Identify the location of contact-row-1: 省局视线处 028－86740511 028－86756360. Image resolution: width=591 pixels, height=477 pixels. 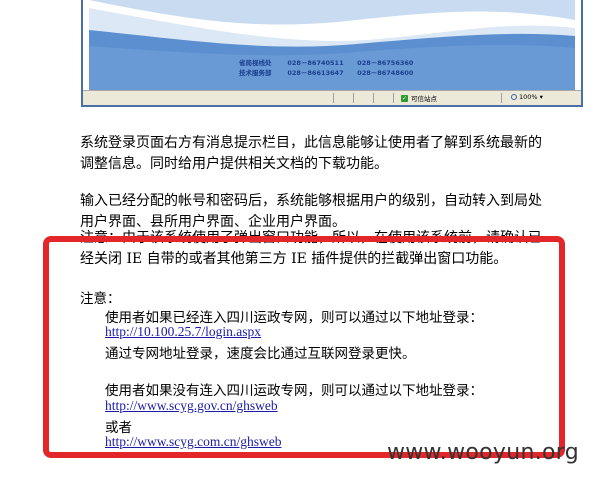
(326, 62).